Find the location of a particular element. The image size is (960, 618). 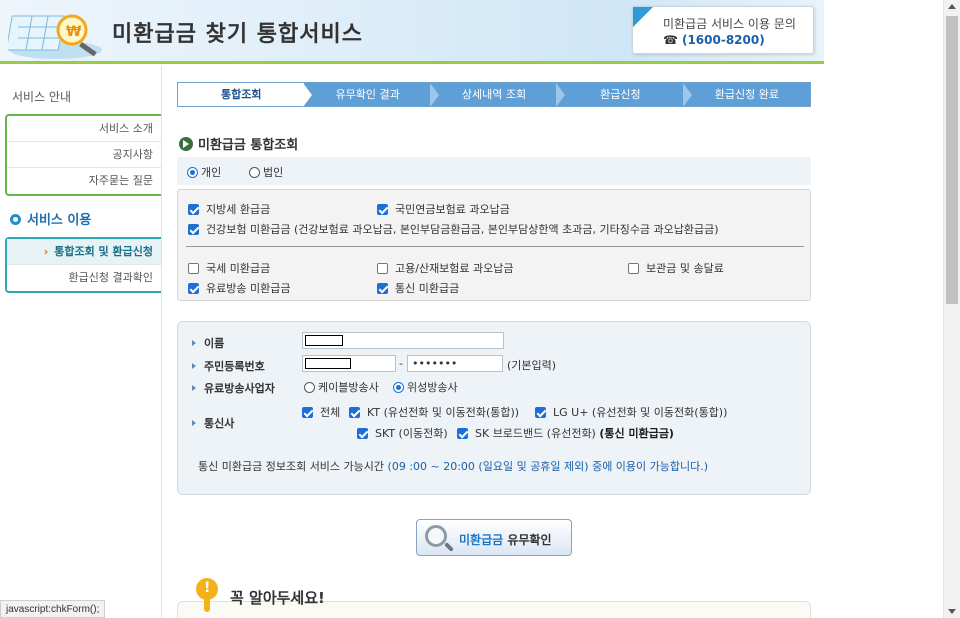

check-deposit: 보관금 및 송달료 is located at coordinates (676, 268).